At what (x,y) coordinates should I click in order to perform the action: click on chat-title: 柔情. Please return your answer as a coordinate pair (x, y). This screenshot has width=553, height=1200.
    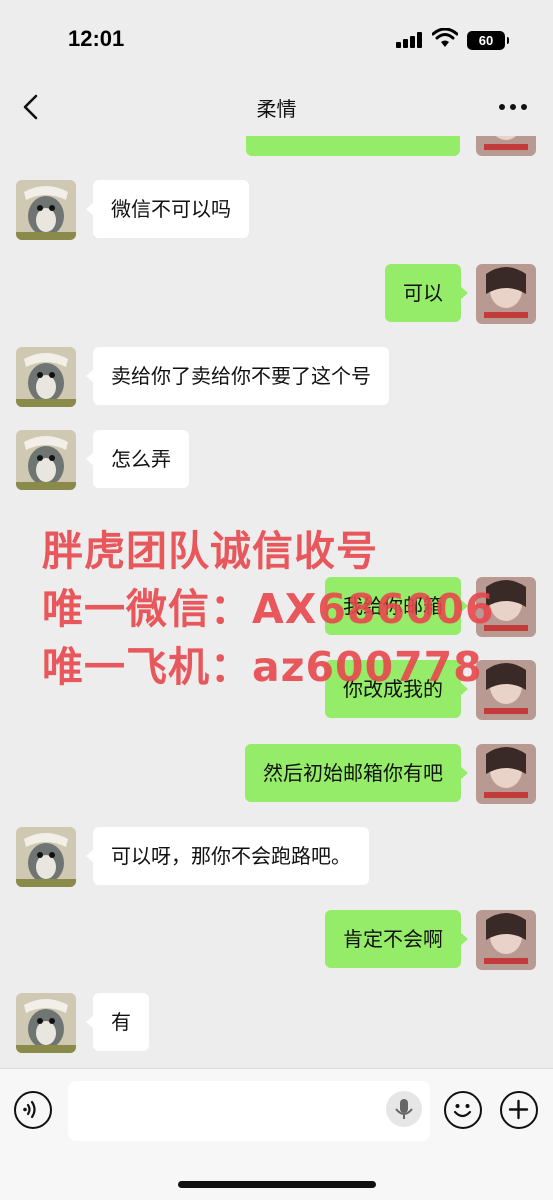
    Looking at the image, I should click on (276, 109).